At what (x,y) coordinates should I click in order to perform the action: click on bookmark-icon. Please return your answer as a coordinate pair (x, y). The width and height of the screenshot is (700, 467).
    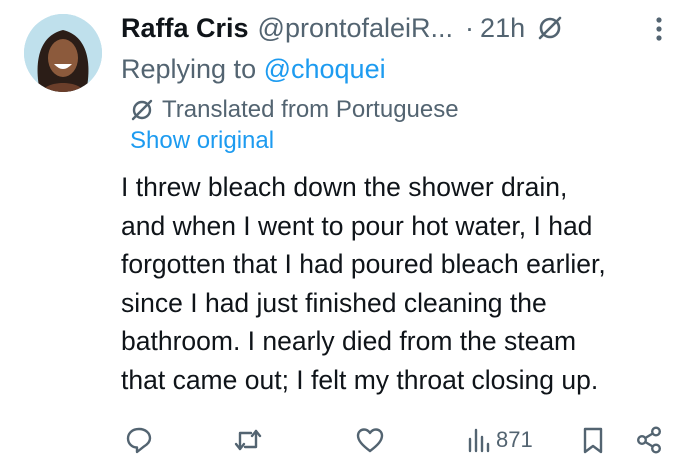
    Looking at the image, I should click on (593, 440).